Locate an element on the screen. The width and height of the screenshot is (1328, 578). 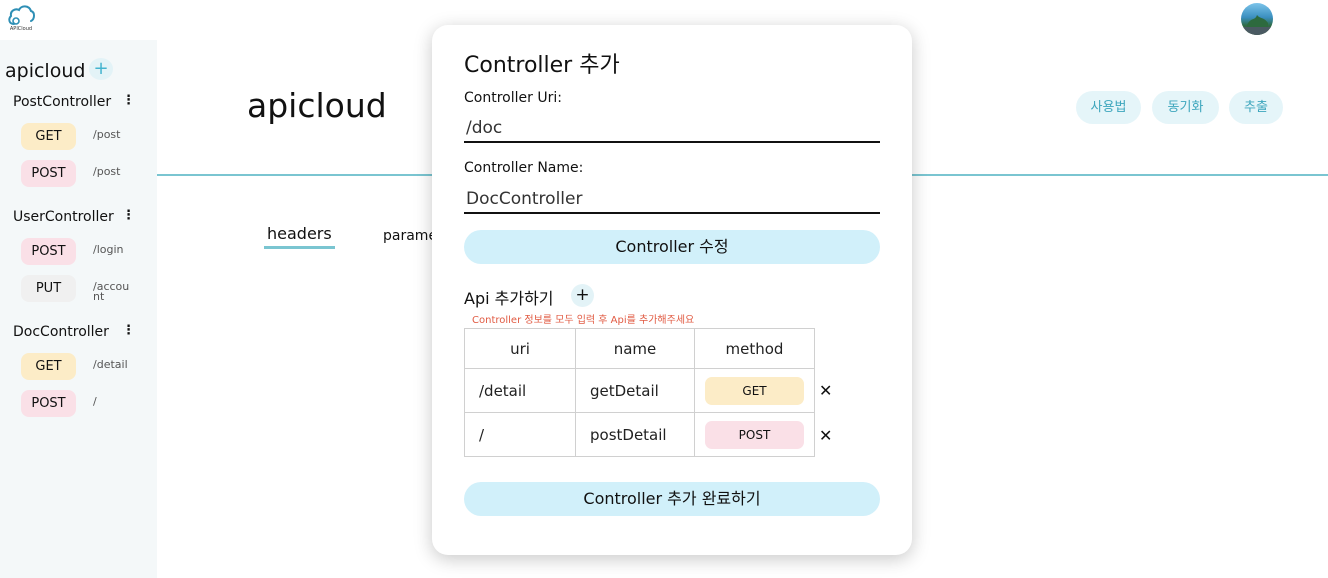
controller-uri-label: Controller Uri: is located at coordinates (513, 98).